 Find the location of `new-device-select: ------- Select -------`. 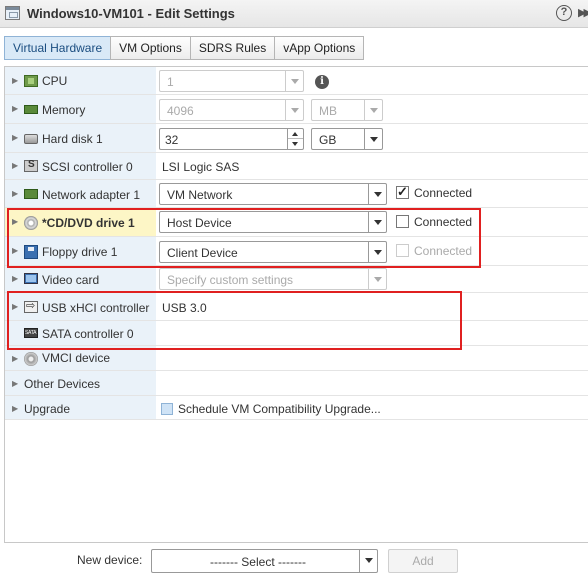

new-device-select: ------- Select ------- is located at coordinates (264, 561).